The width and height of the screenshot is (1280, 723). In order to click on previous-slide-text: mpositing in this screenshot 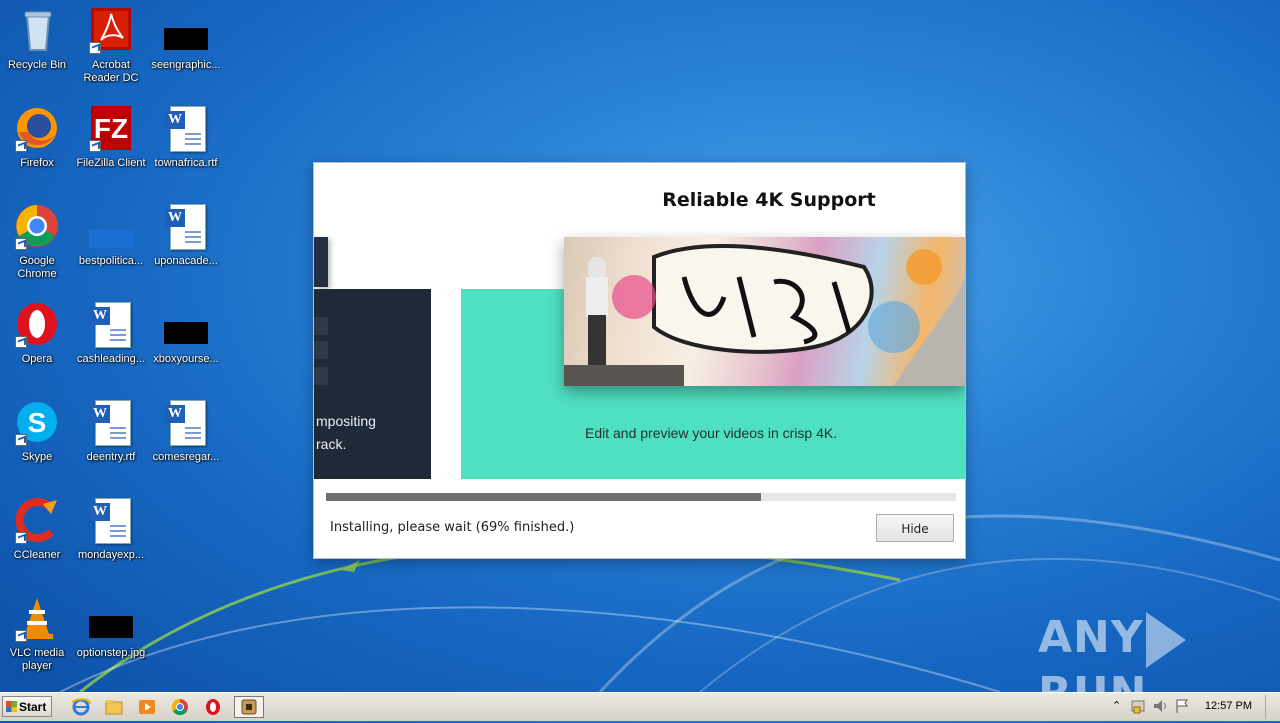, I will do `click(346, 421)`.